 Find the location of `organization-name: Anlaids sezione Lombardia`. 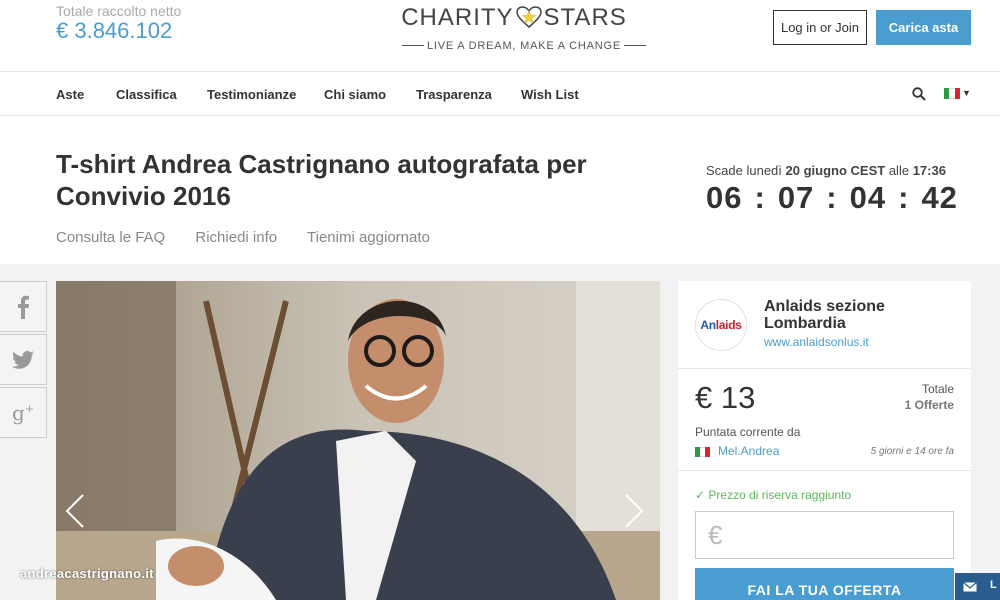

organization-name: Anlaids sezione Lombardia is located at coordinates (864, 315).